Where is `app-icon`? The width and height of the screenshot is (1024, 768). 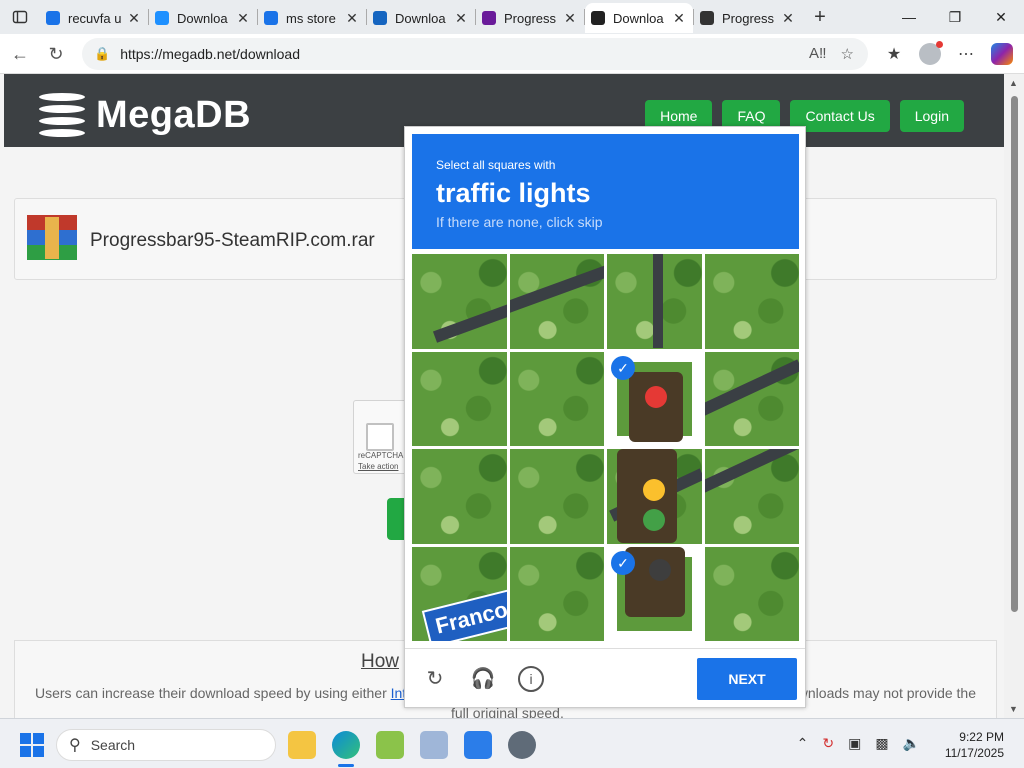 app-icon is located at coordinates (434, 745).